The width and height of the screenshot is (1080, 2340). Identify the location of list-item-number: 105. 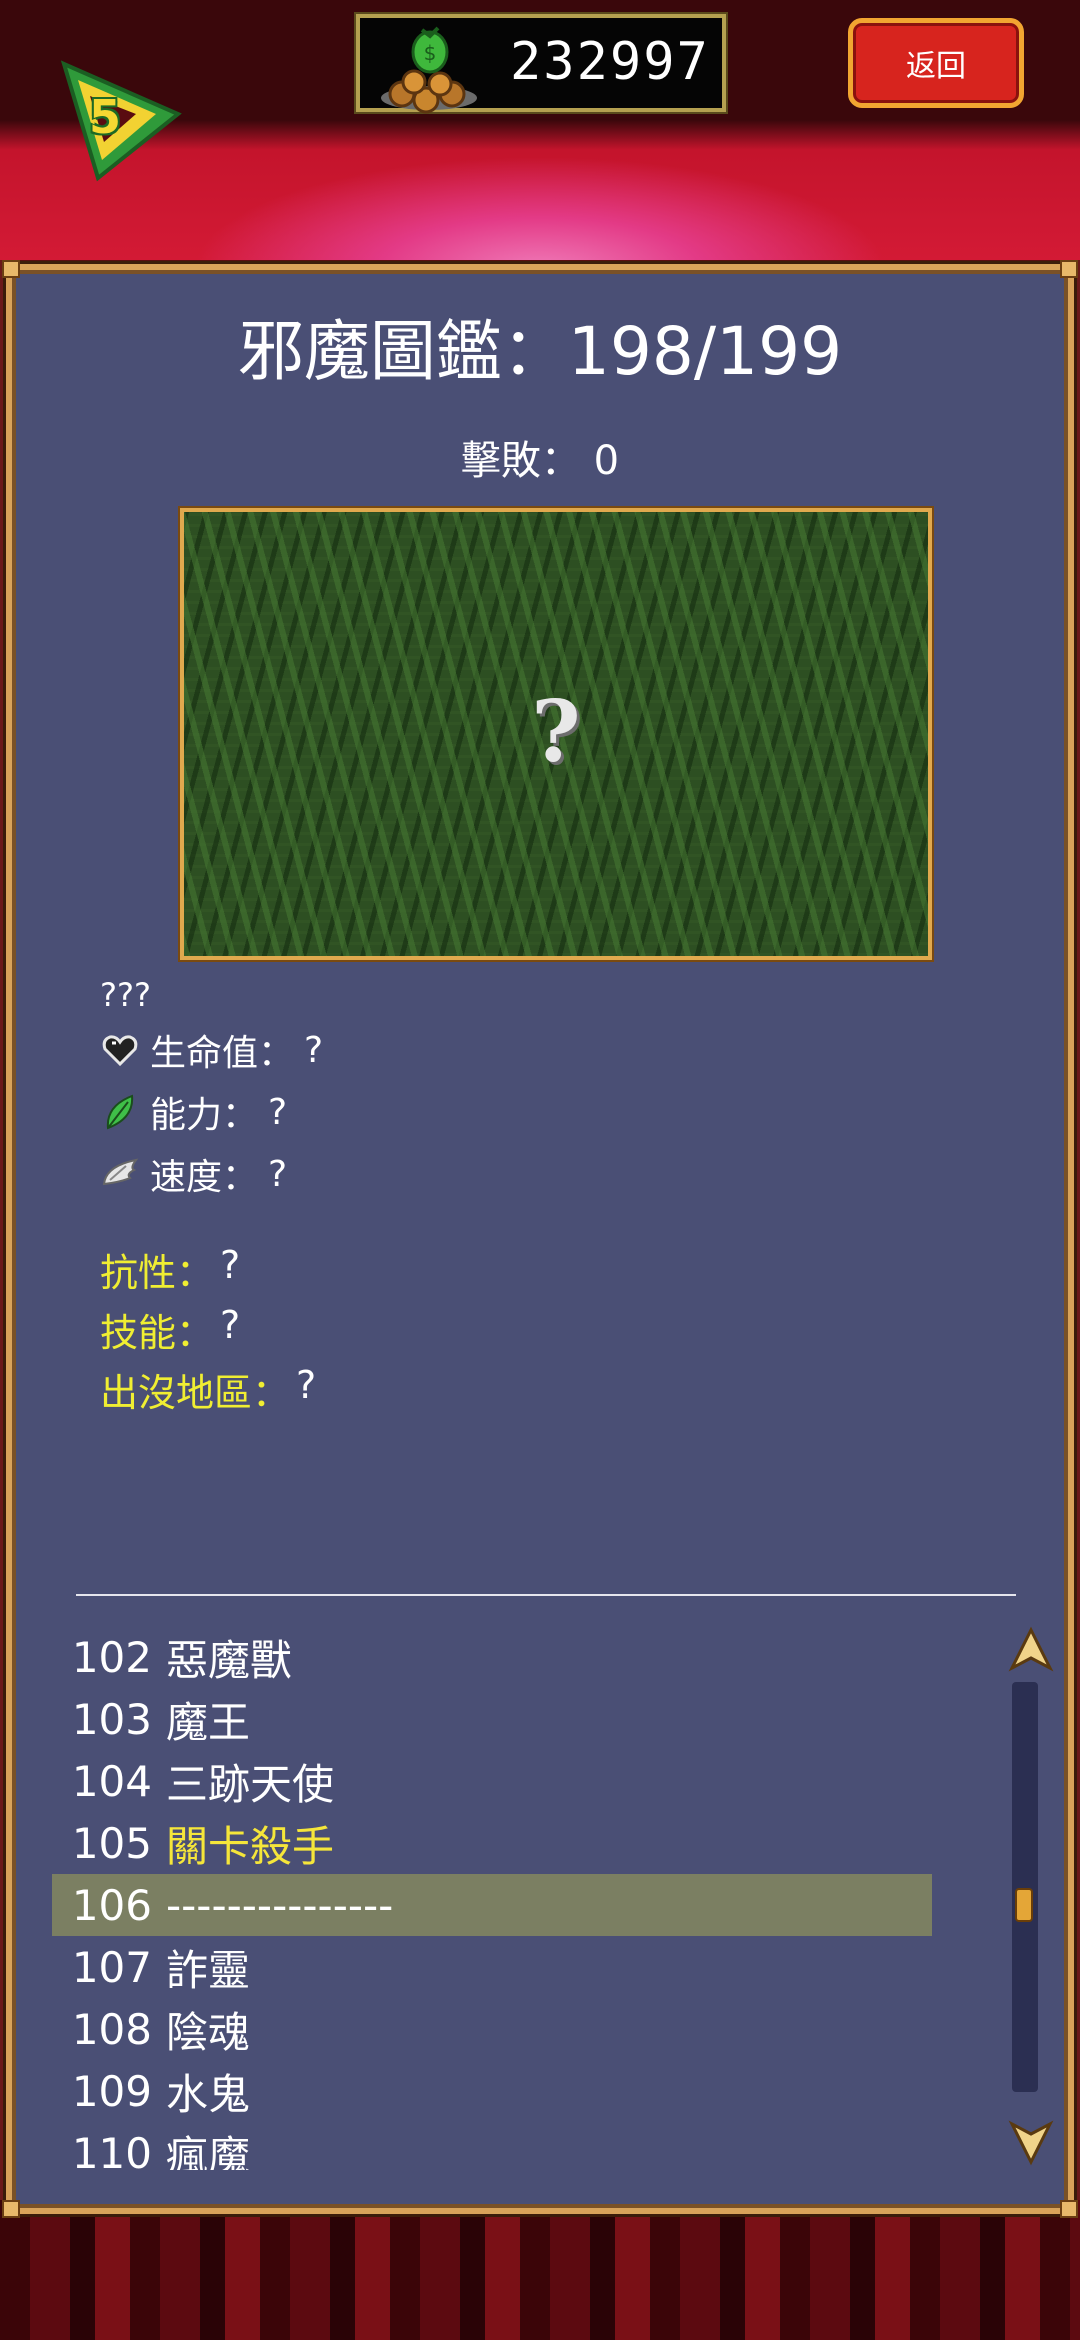
(111, 1843).